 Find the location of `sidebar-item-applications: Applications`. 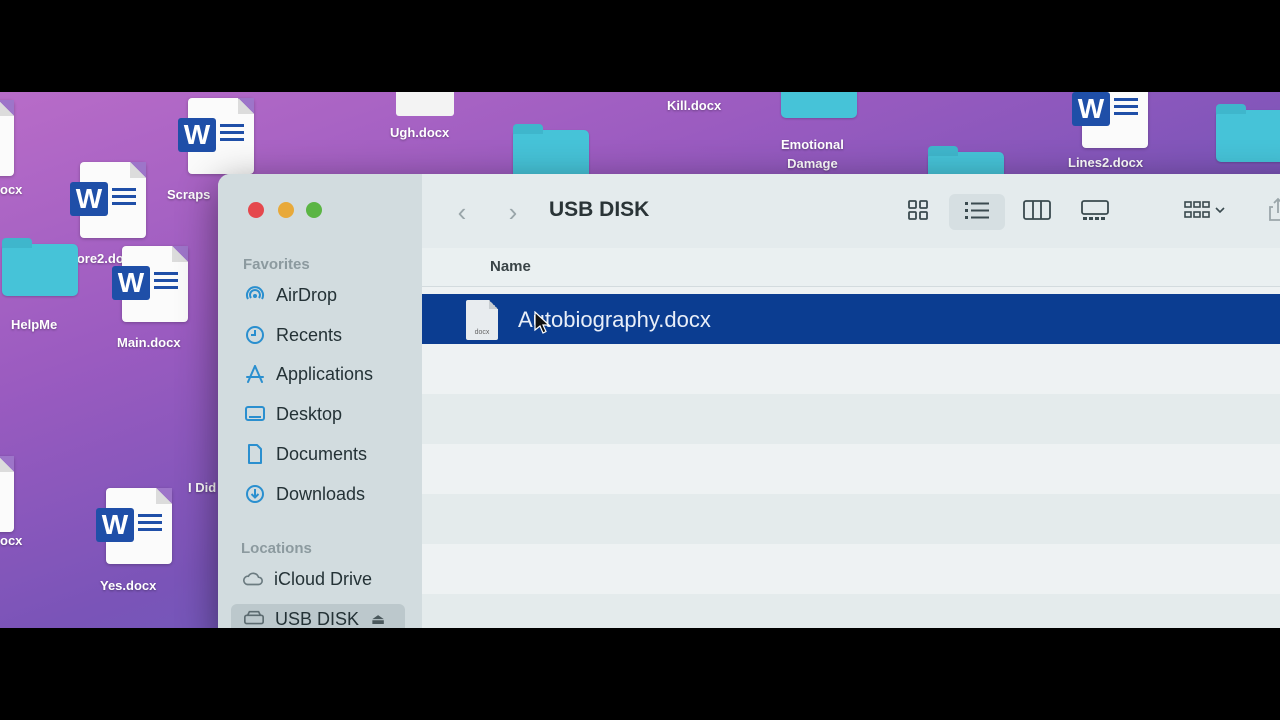

sidebar-item-applications: Applications is located at coordinates (308, 374).